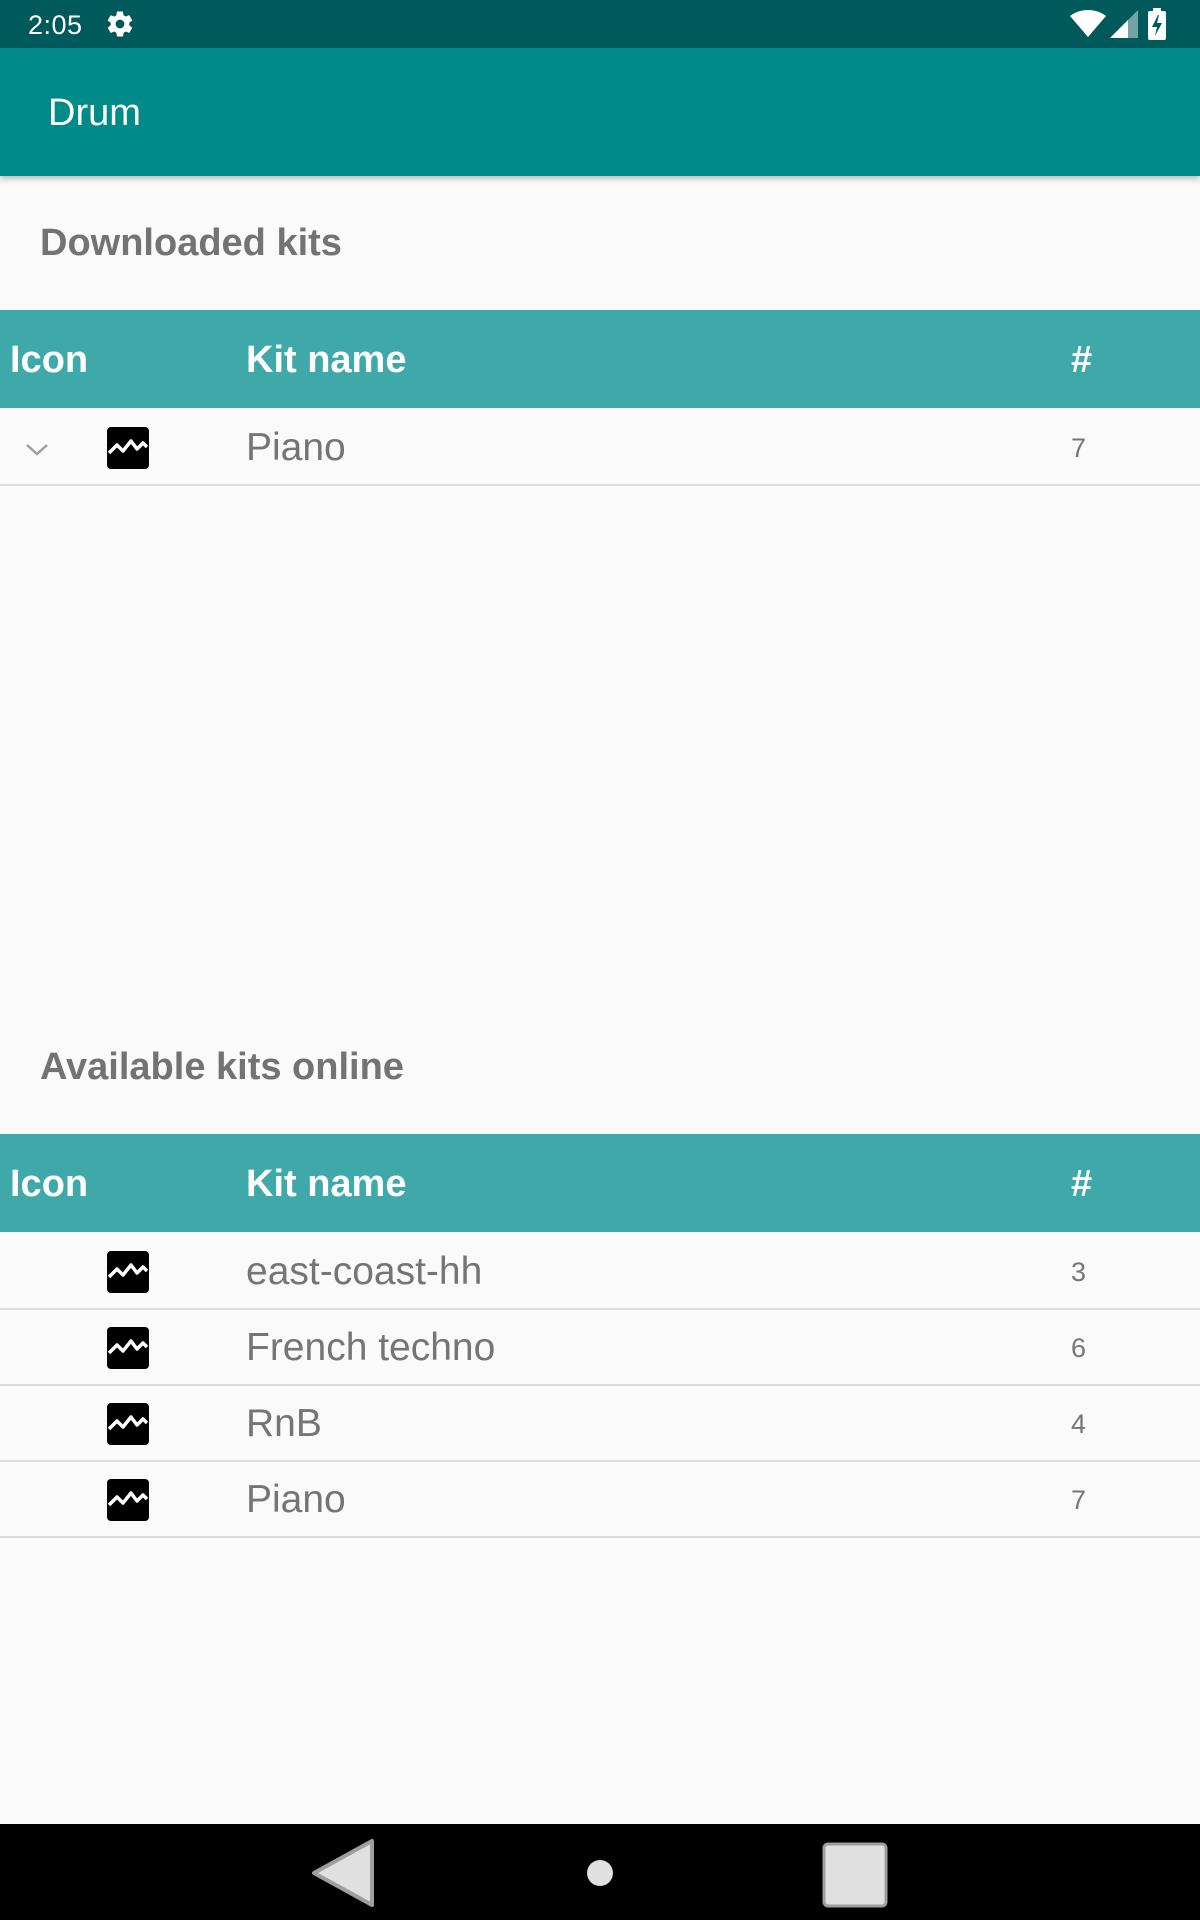  What do you see at coordinates (343, 1873) in the screenshot?
I see `back-icon` at bounding box center [343, 1873].